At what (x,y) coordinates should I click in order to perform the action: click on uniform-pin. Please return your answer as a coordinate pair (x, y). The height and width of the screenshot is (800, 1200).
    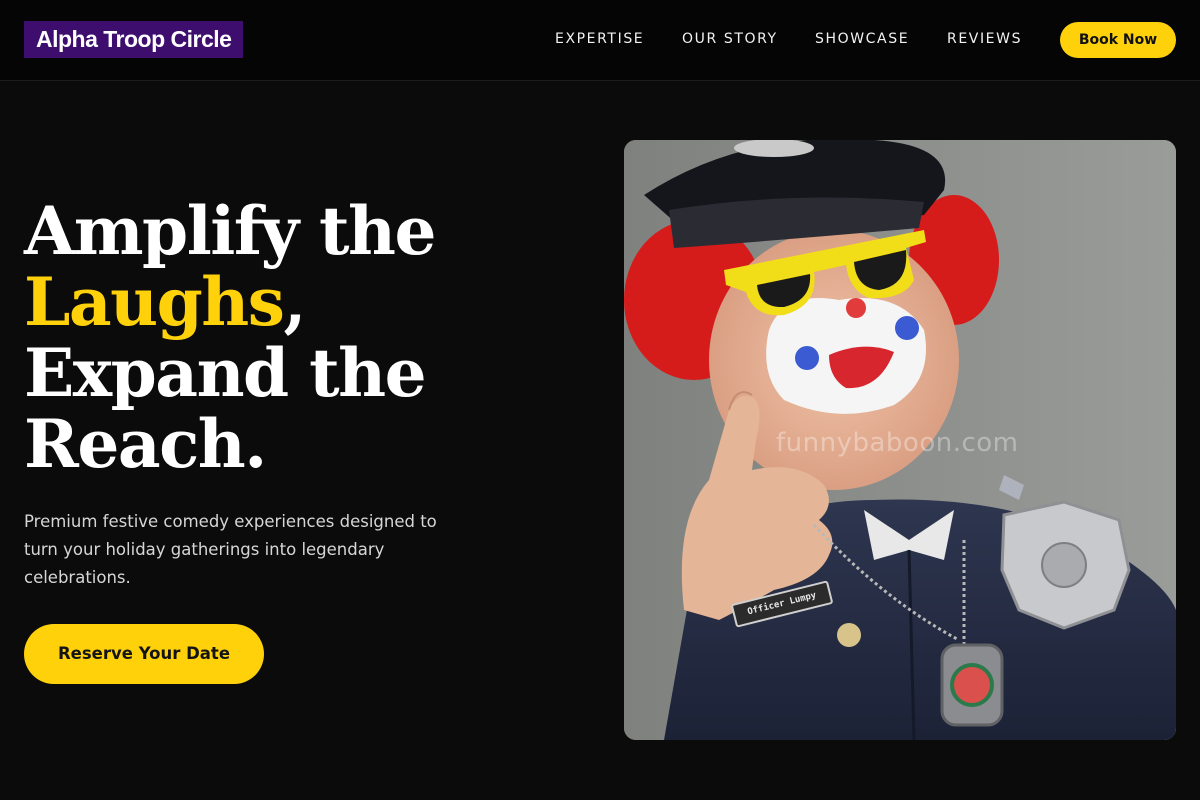
    Looking at the image, I should click on (849, 635).